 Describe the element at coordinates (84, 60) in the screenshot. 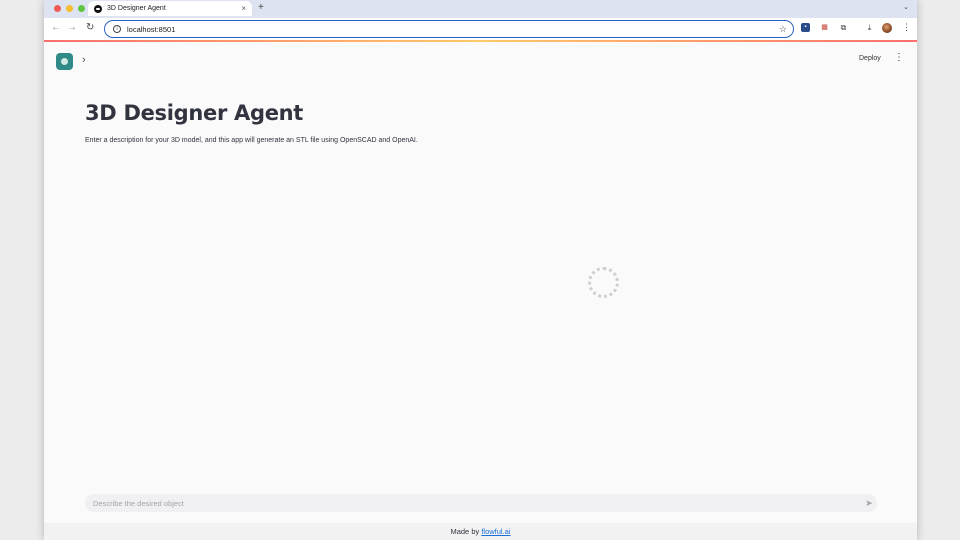

I see `chevron-right-icon: ›` at that location.